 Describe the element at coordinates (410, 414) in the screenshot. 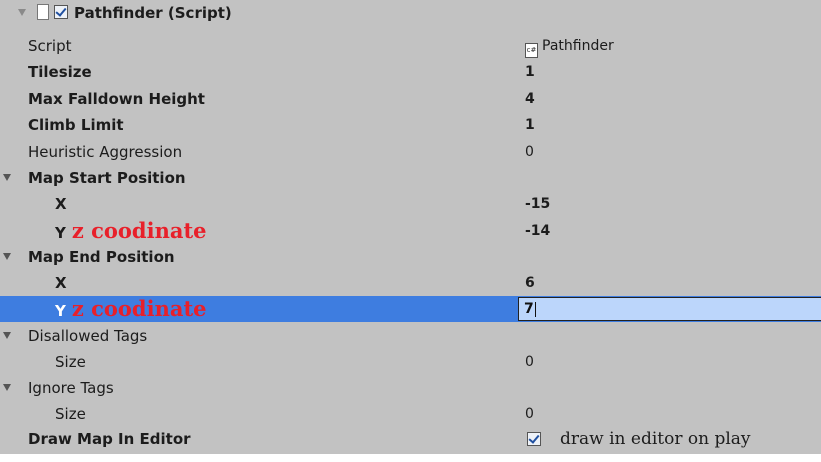

I see `field-ignore-size: Size 0` at that location.